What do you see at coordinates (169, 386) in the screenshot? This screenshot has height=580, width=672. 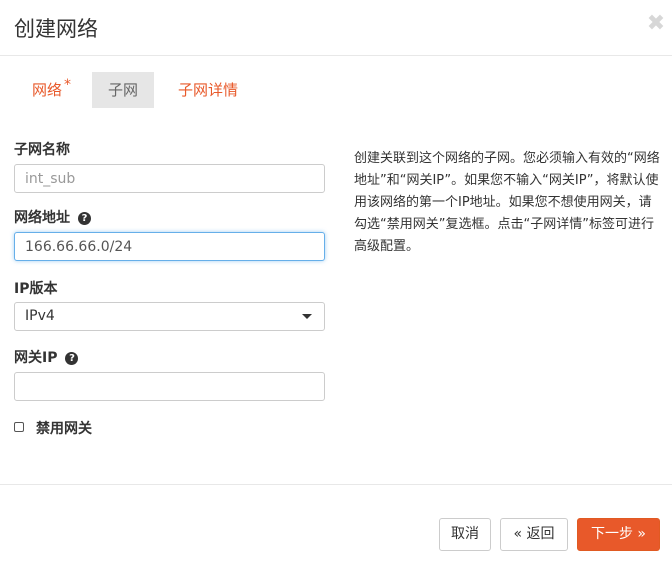 I see `gateway-ip-input` at bounding box center [169, 386].